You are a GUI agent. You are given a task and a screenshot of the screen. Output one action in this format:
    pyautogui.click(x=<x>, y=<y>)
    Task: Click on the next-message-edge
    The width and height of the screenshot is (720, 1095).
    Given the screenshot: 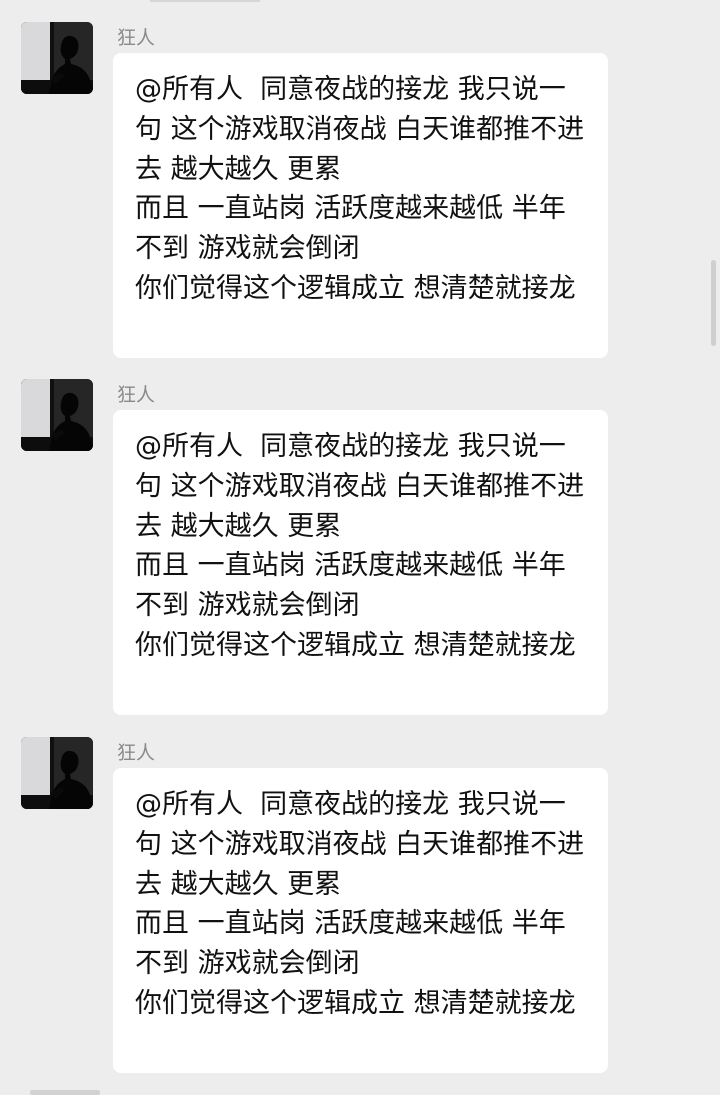 What is the action you would take?
    pyautogui.click(x=65, y=1092)
    